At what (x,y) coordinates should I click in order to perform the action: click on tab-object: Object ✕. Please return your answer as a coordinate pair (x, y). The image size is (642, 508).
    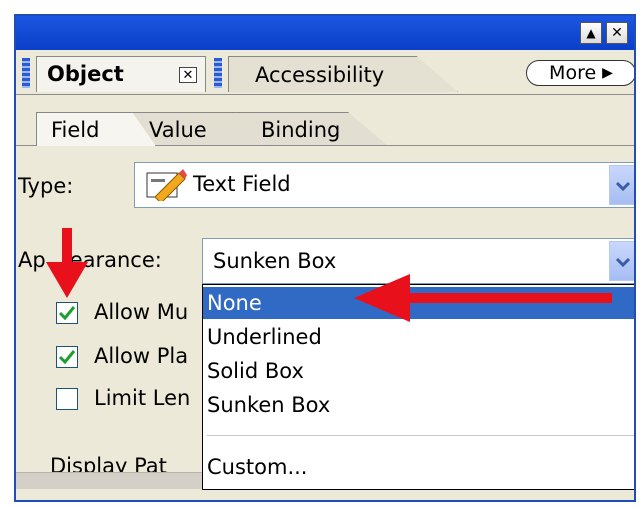
    Looking at the image, I should click on (121, 74).